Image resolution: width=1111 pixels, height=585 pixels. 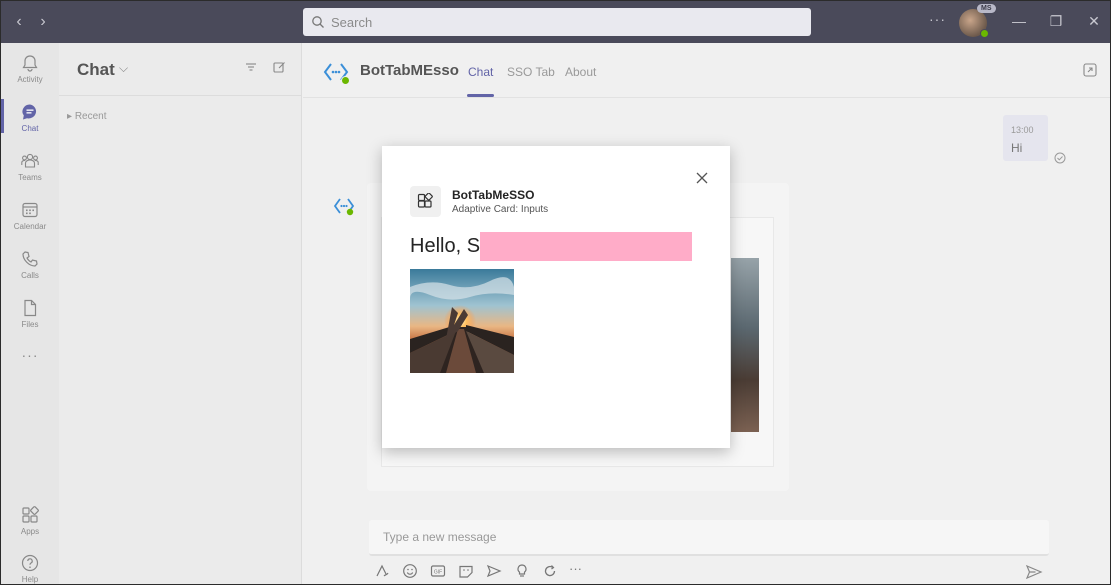 What do you see at coordinates (493, 195) in the screenshot?
I see `dialog-app-name: BotTabMeSSO` at bounding box center [493, 195].